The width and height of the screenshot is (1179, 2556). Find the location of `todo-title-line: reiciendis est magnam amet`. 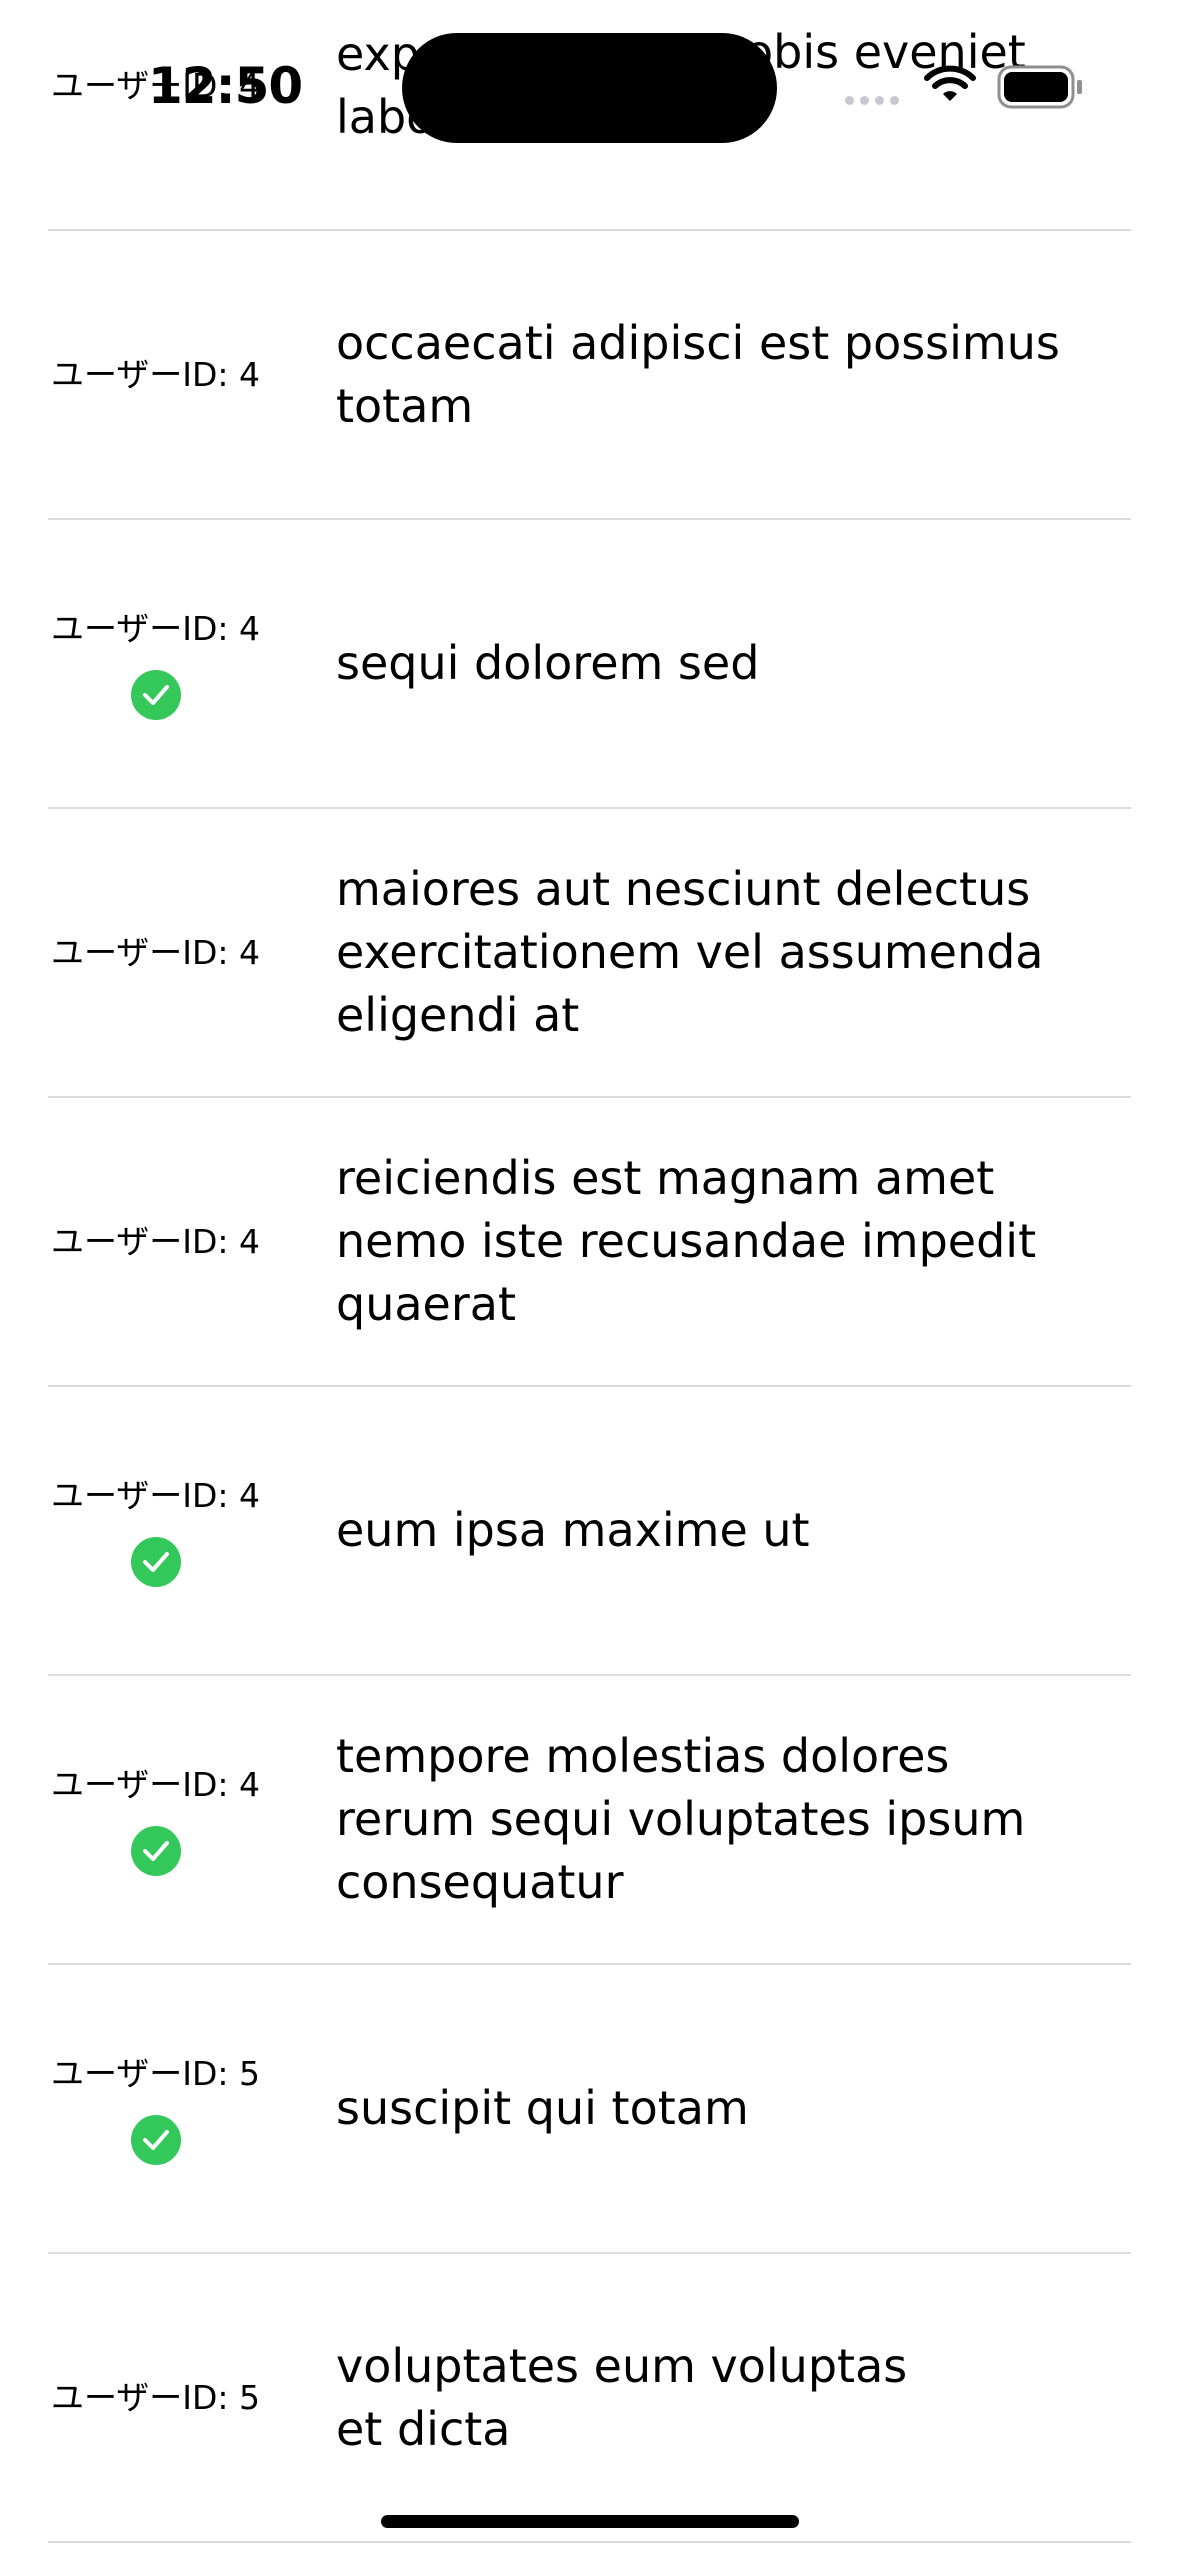

todo-title-line: reiciendis est magnam amet is located at coordinates (665, 1178).